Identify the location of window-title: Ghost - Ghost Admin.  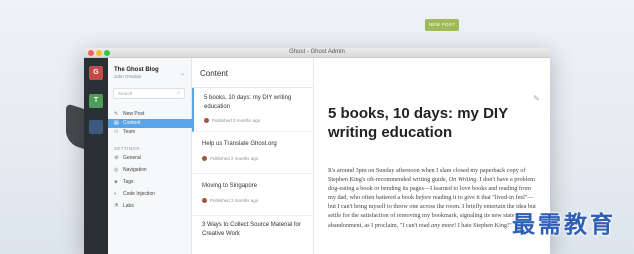
(317, 52).